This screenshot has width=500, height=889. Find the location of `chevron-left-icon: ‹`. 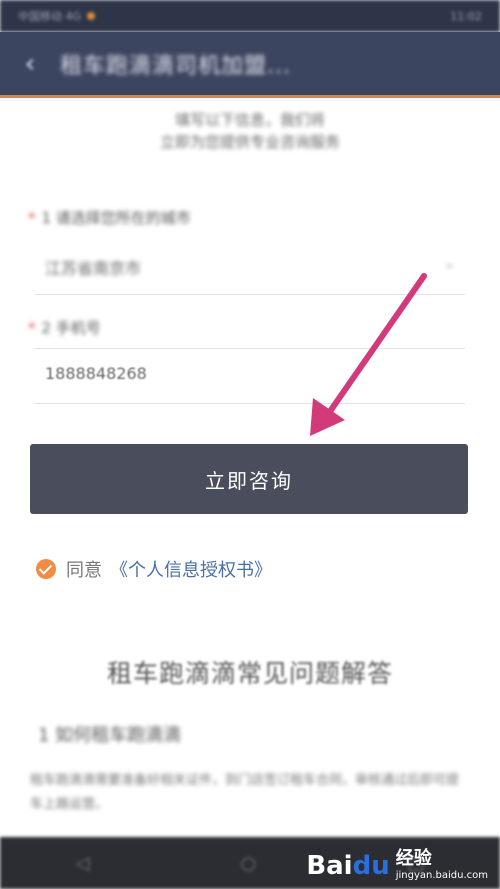

chevron-left-icon: ‹ is located at coordinates (30, 63).